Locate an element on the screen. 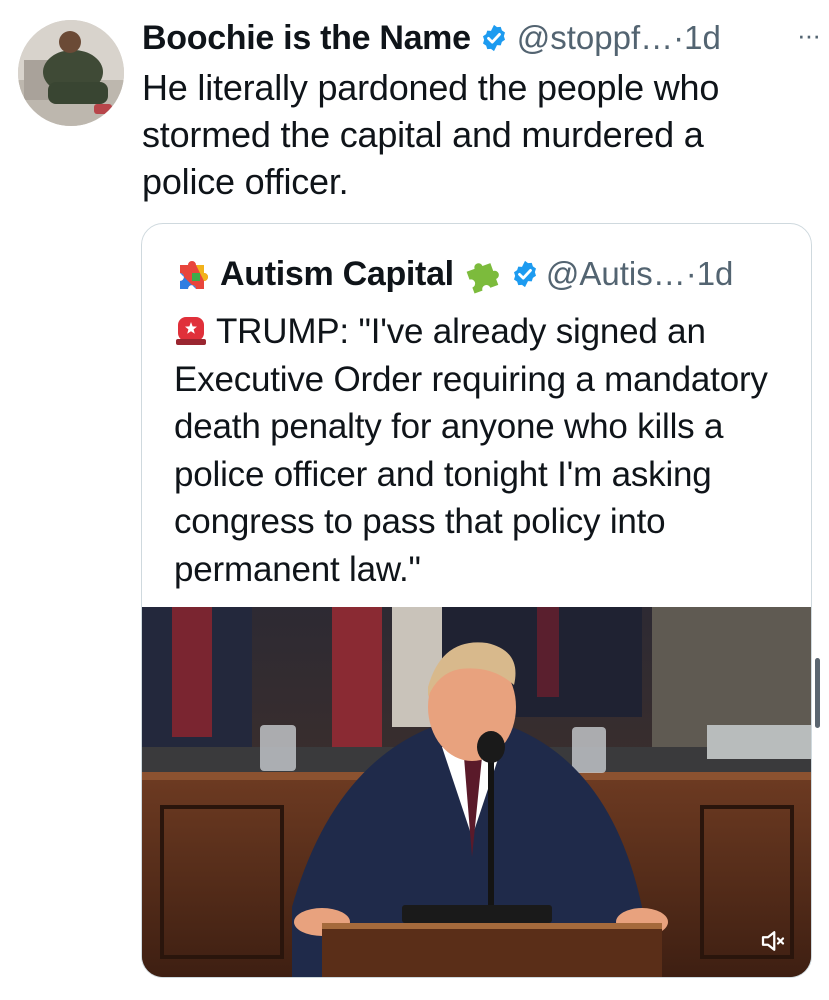 Image resolution: width=829 pixels, height=1000 pixels. avatar is located at coordinates (71, 73).